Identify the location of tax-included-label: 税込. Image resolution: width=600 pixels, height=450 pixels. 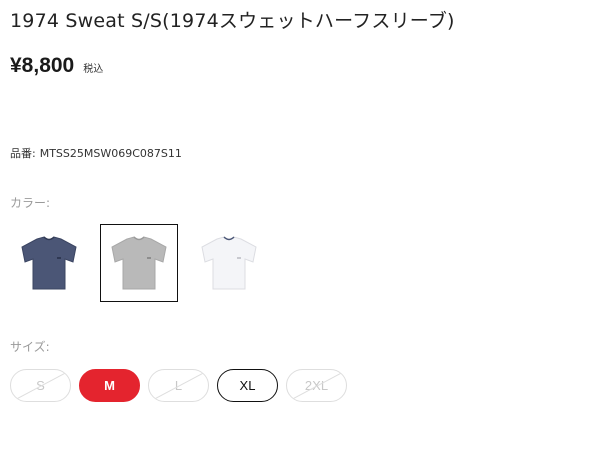
(93, 69).